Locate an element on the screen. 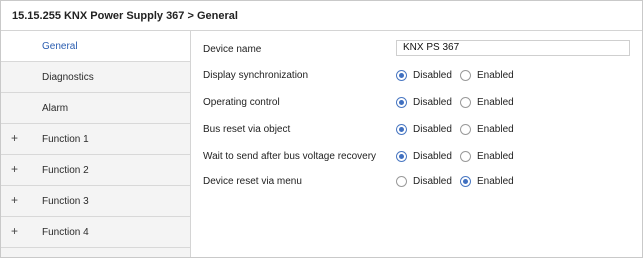  param-label: Device name is located at coordinates (232, 49).